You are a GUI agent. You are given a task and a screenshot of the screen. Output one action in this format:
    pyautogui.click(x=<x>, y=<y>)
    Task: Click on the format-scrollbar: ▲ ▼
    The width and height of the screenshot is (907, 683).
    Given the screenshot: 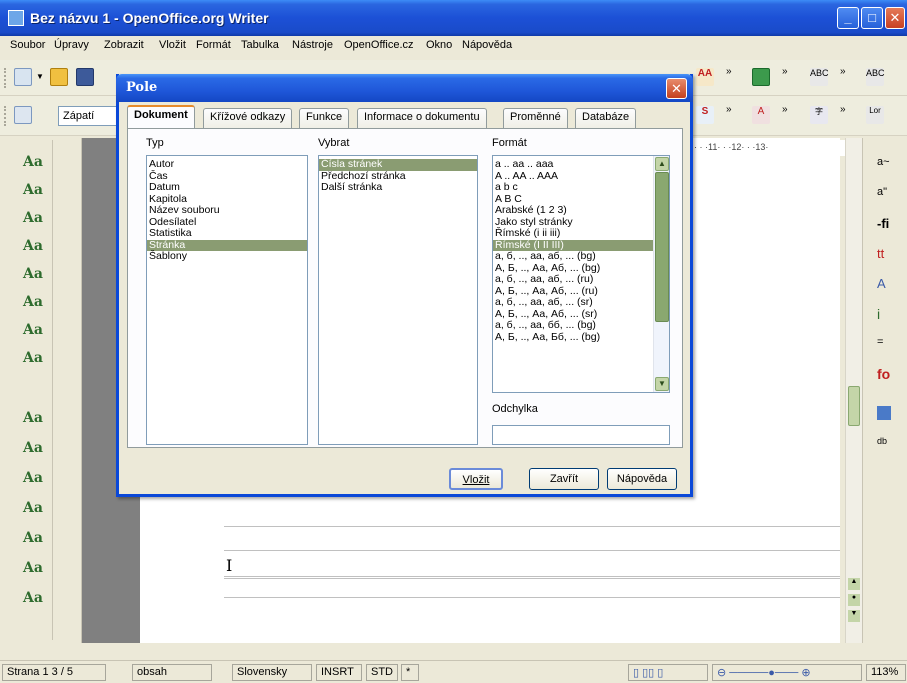 What is the action you would take?
    pyautogui.click(x=661, y=274)
    